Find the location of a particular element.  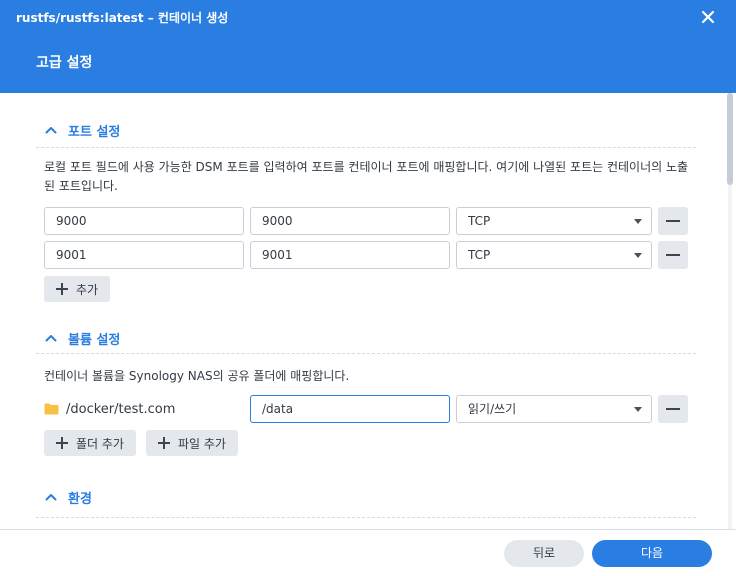

add-file-button: 파일 추가 is located at coordinates (192, 443).